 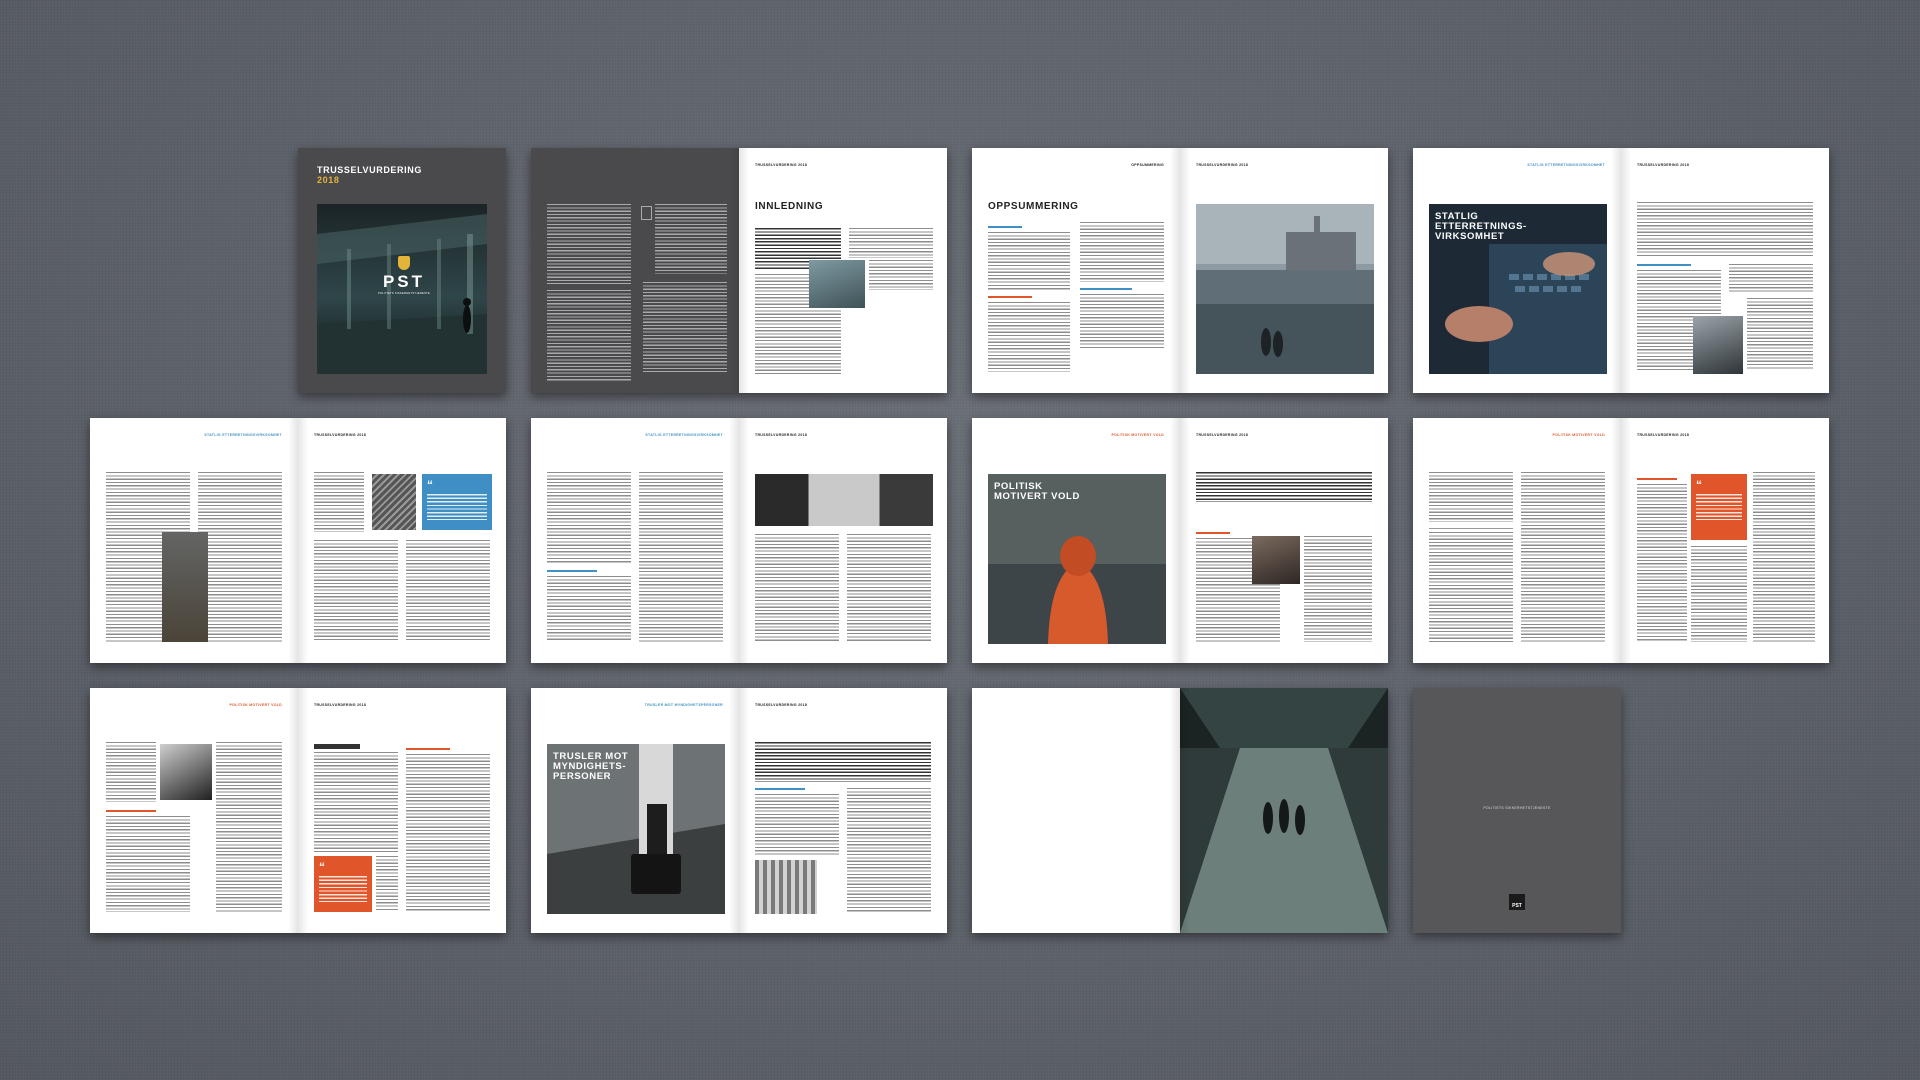 What do you see at coordinates (635, 270) in the screenshot?
I see `page-foreword` at bounding box center [635, 270].